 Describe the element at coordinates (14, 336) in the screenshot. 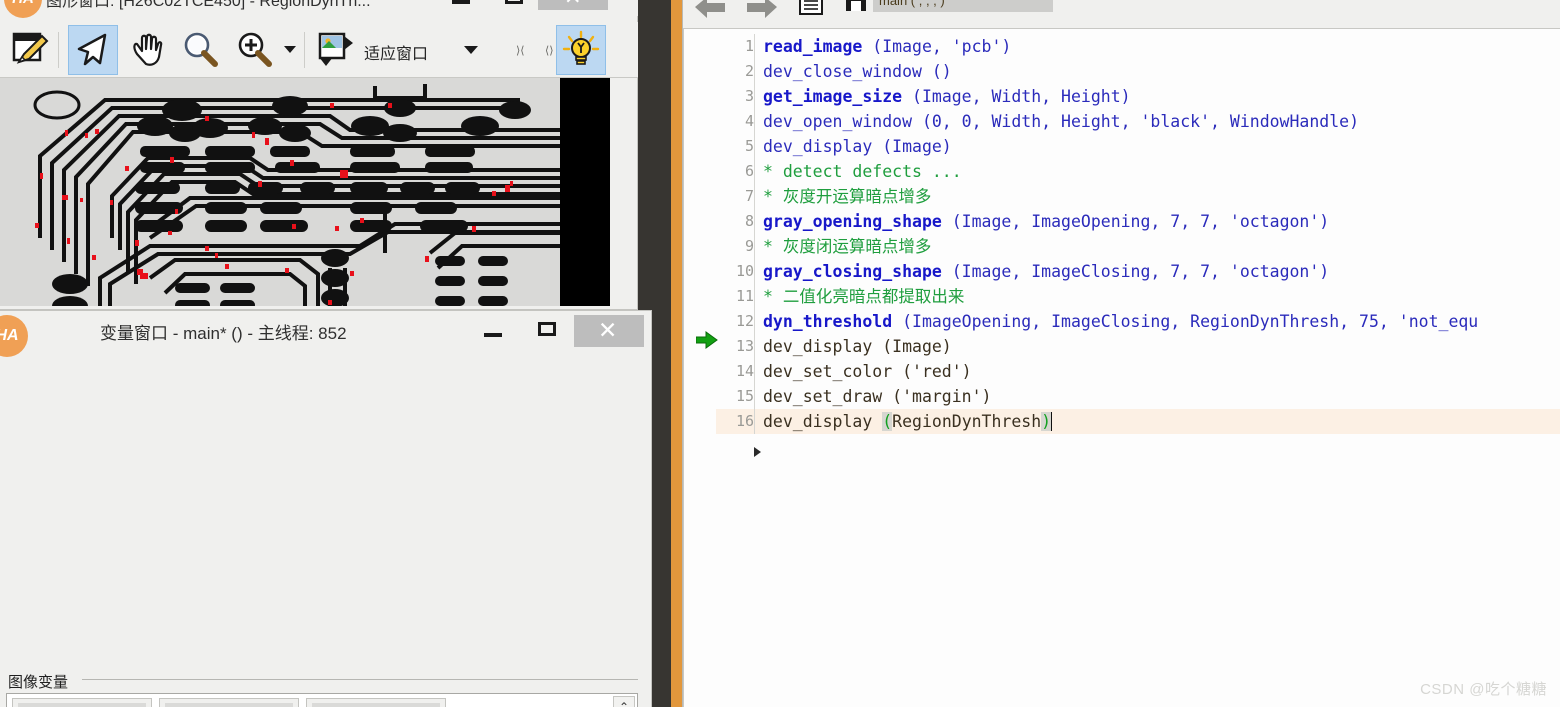

I see `halcon-logo-icon-2: HA` at that location.